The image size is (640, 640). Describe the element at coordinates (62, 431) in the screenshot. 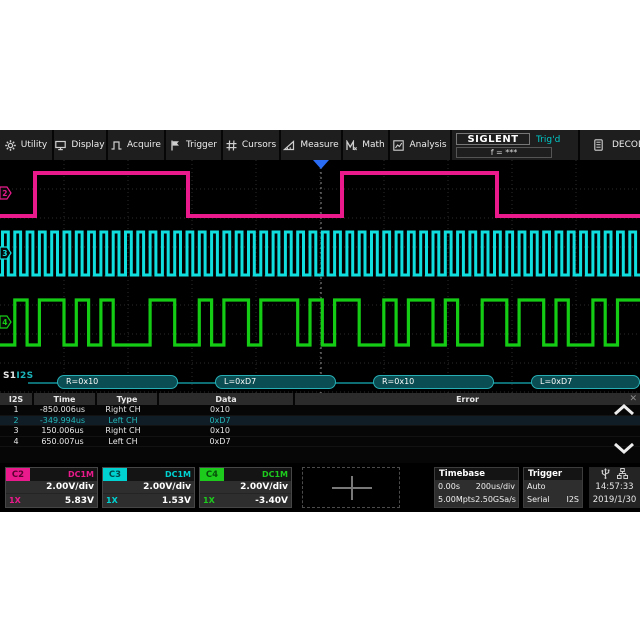

I see `cell-time: 150.006us` at that location.